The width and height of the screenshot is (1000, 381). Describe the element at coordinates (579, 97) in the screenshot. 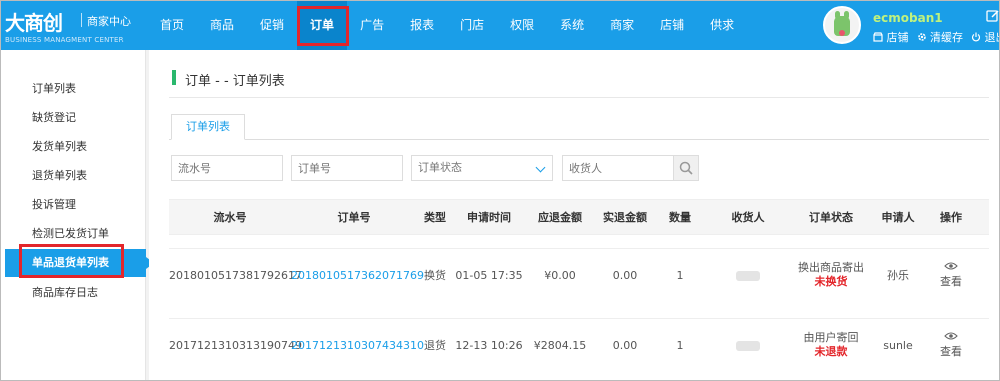

I see `title-divider` at that location.